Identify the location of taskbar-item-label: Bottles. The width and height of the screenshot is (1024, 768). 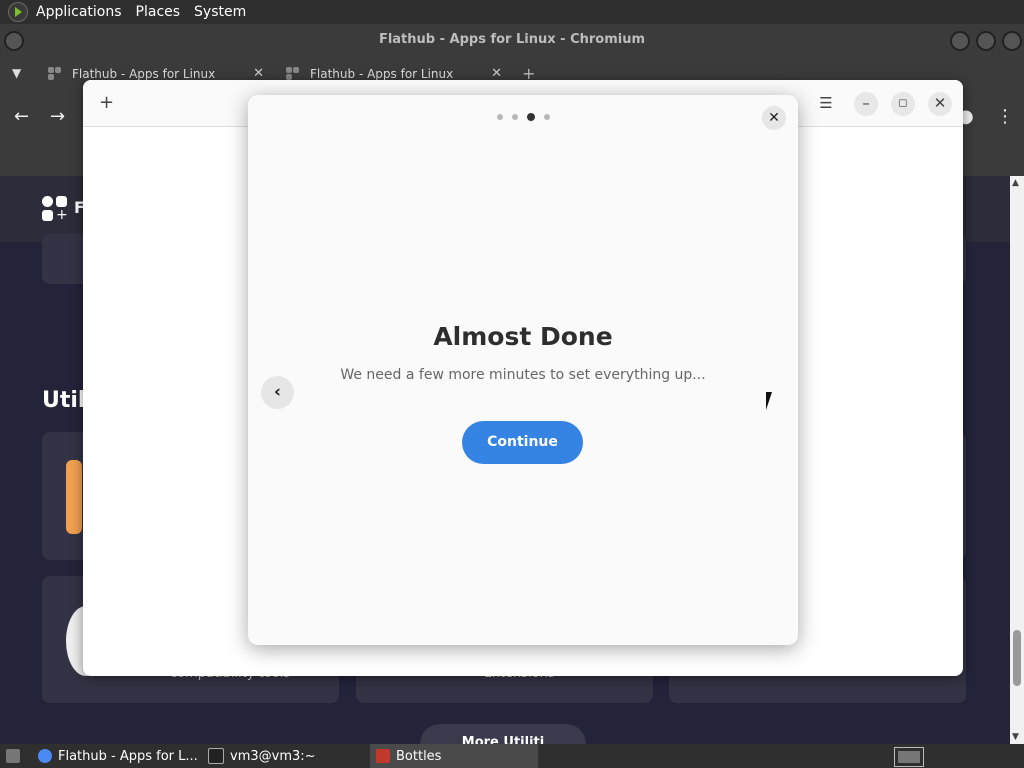
(419, 756).